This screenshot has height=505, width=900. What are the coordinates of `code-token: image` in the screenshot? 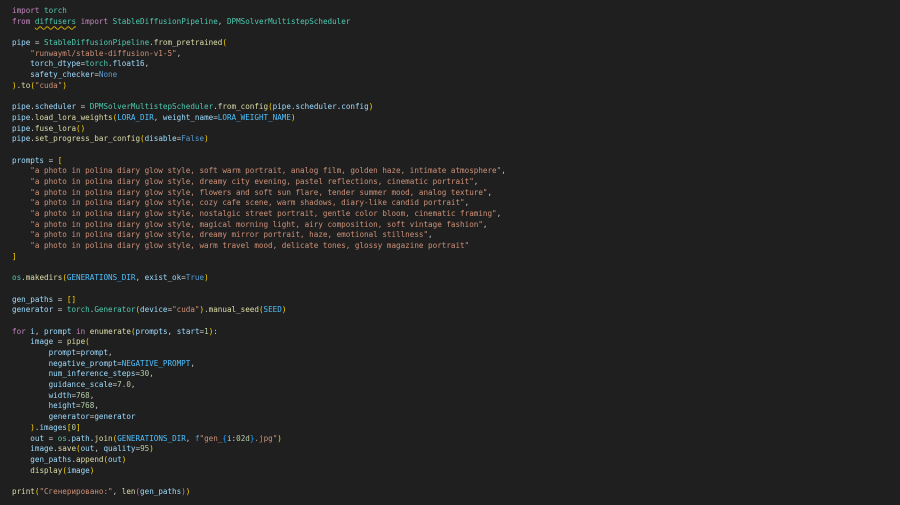 It's located at (42, 449).